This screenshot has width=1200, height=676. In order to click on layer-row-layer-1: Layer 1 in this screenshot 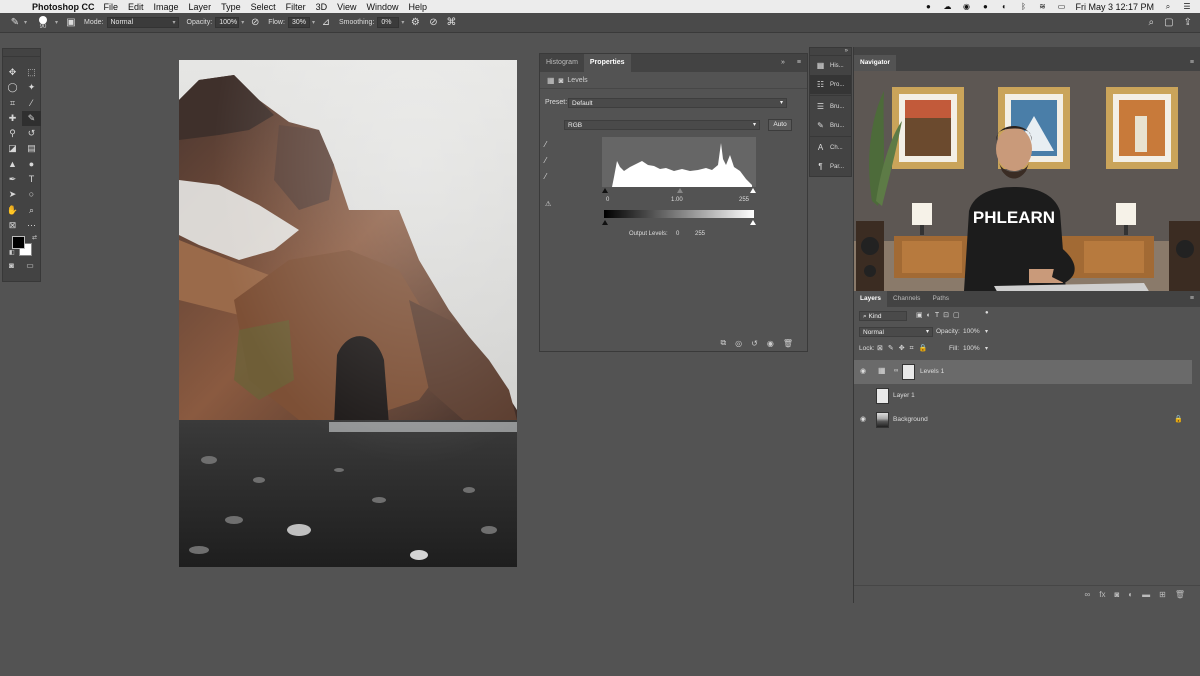, I will do `click(1023, 396)`.